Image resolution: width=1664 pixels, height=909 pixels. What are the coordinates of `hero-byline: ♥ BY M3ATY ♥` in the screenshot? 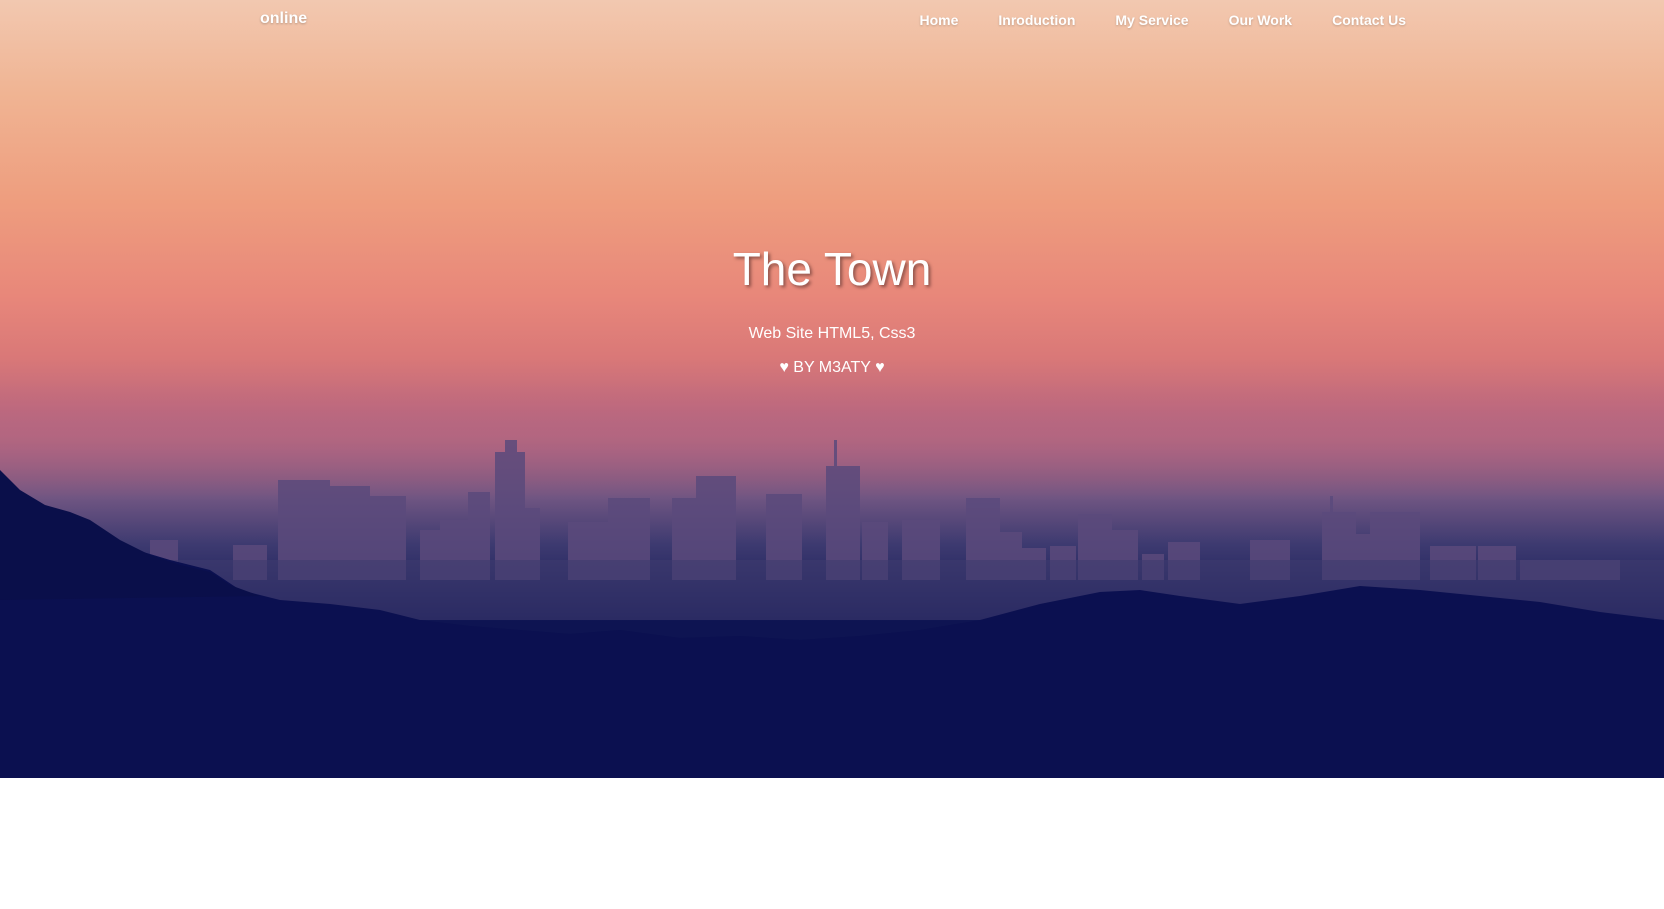 It's located at (832, 367).